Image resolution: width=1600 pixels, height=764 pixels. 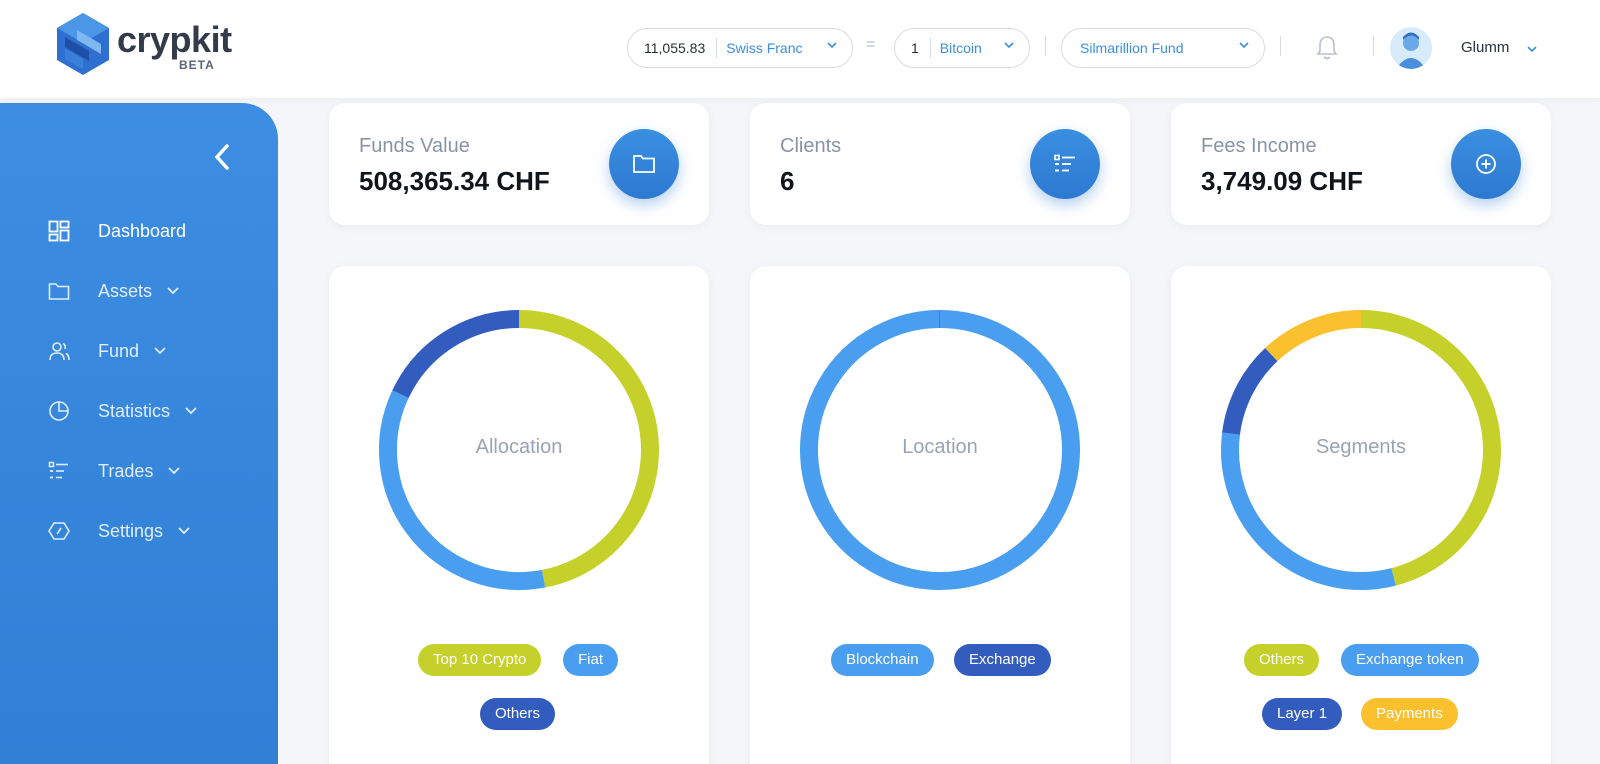 What do you see at coordinates (871, 44) in the screenshot?
I see `equals-sign: =` at bounding box center [871, 44].